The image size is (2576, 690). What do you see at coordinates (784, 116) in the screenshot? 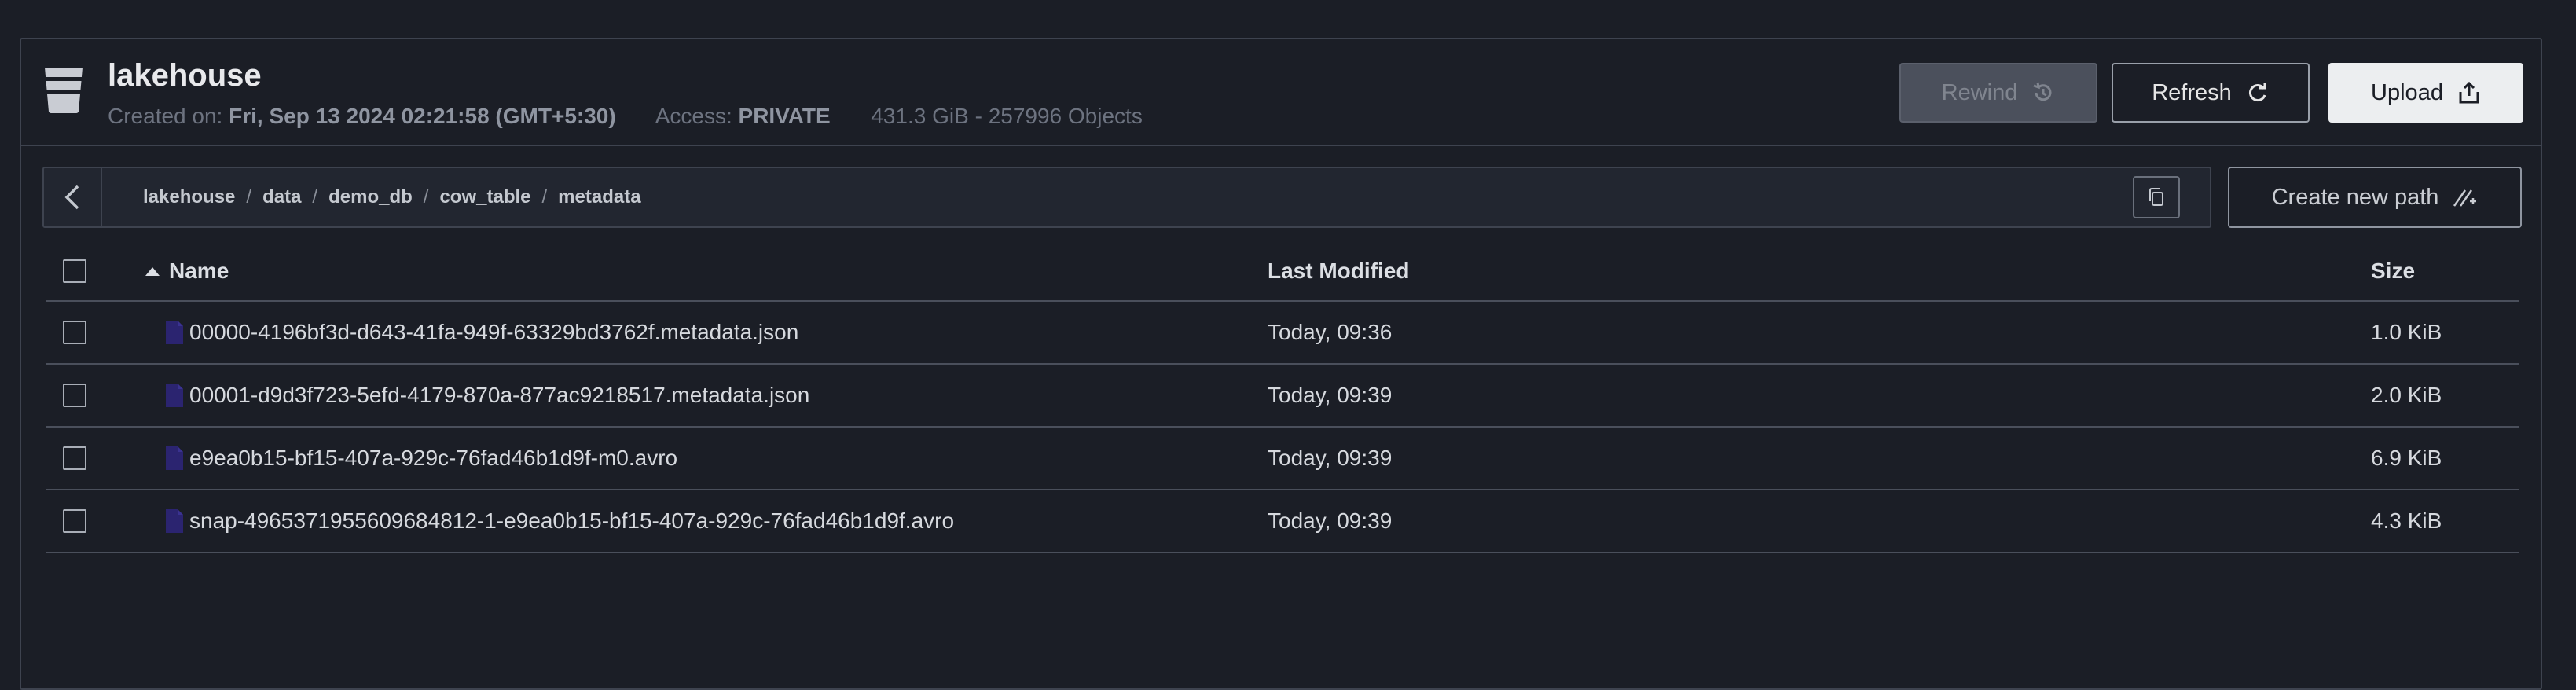
I see `access-value: PRIVATE` at bounding box center [784, 116].